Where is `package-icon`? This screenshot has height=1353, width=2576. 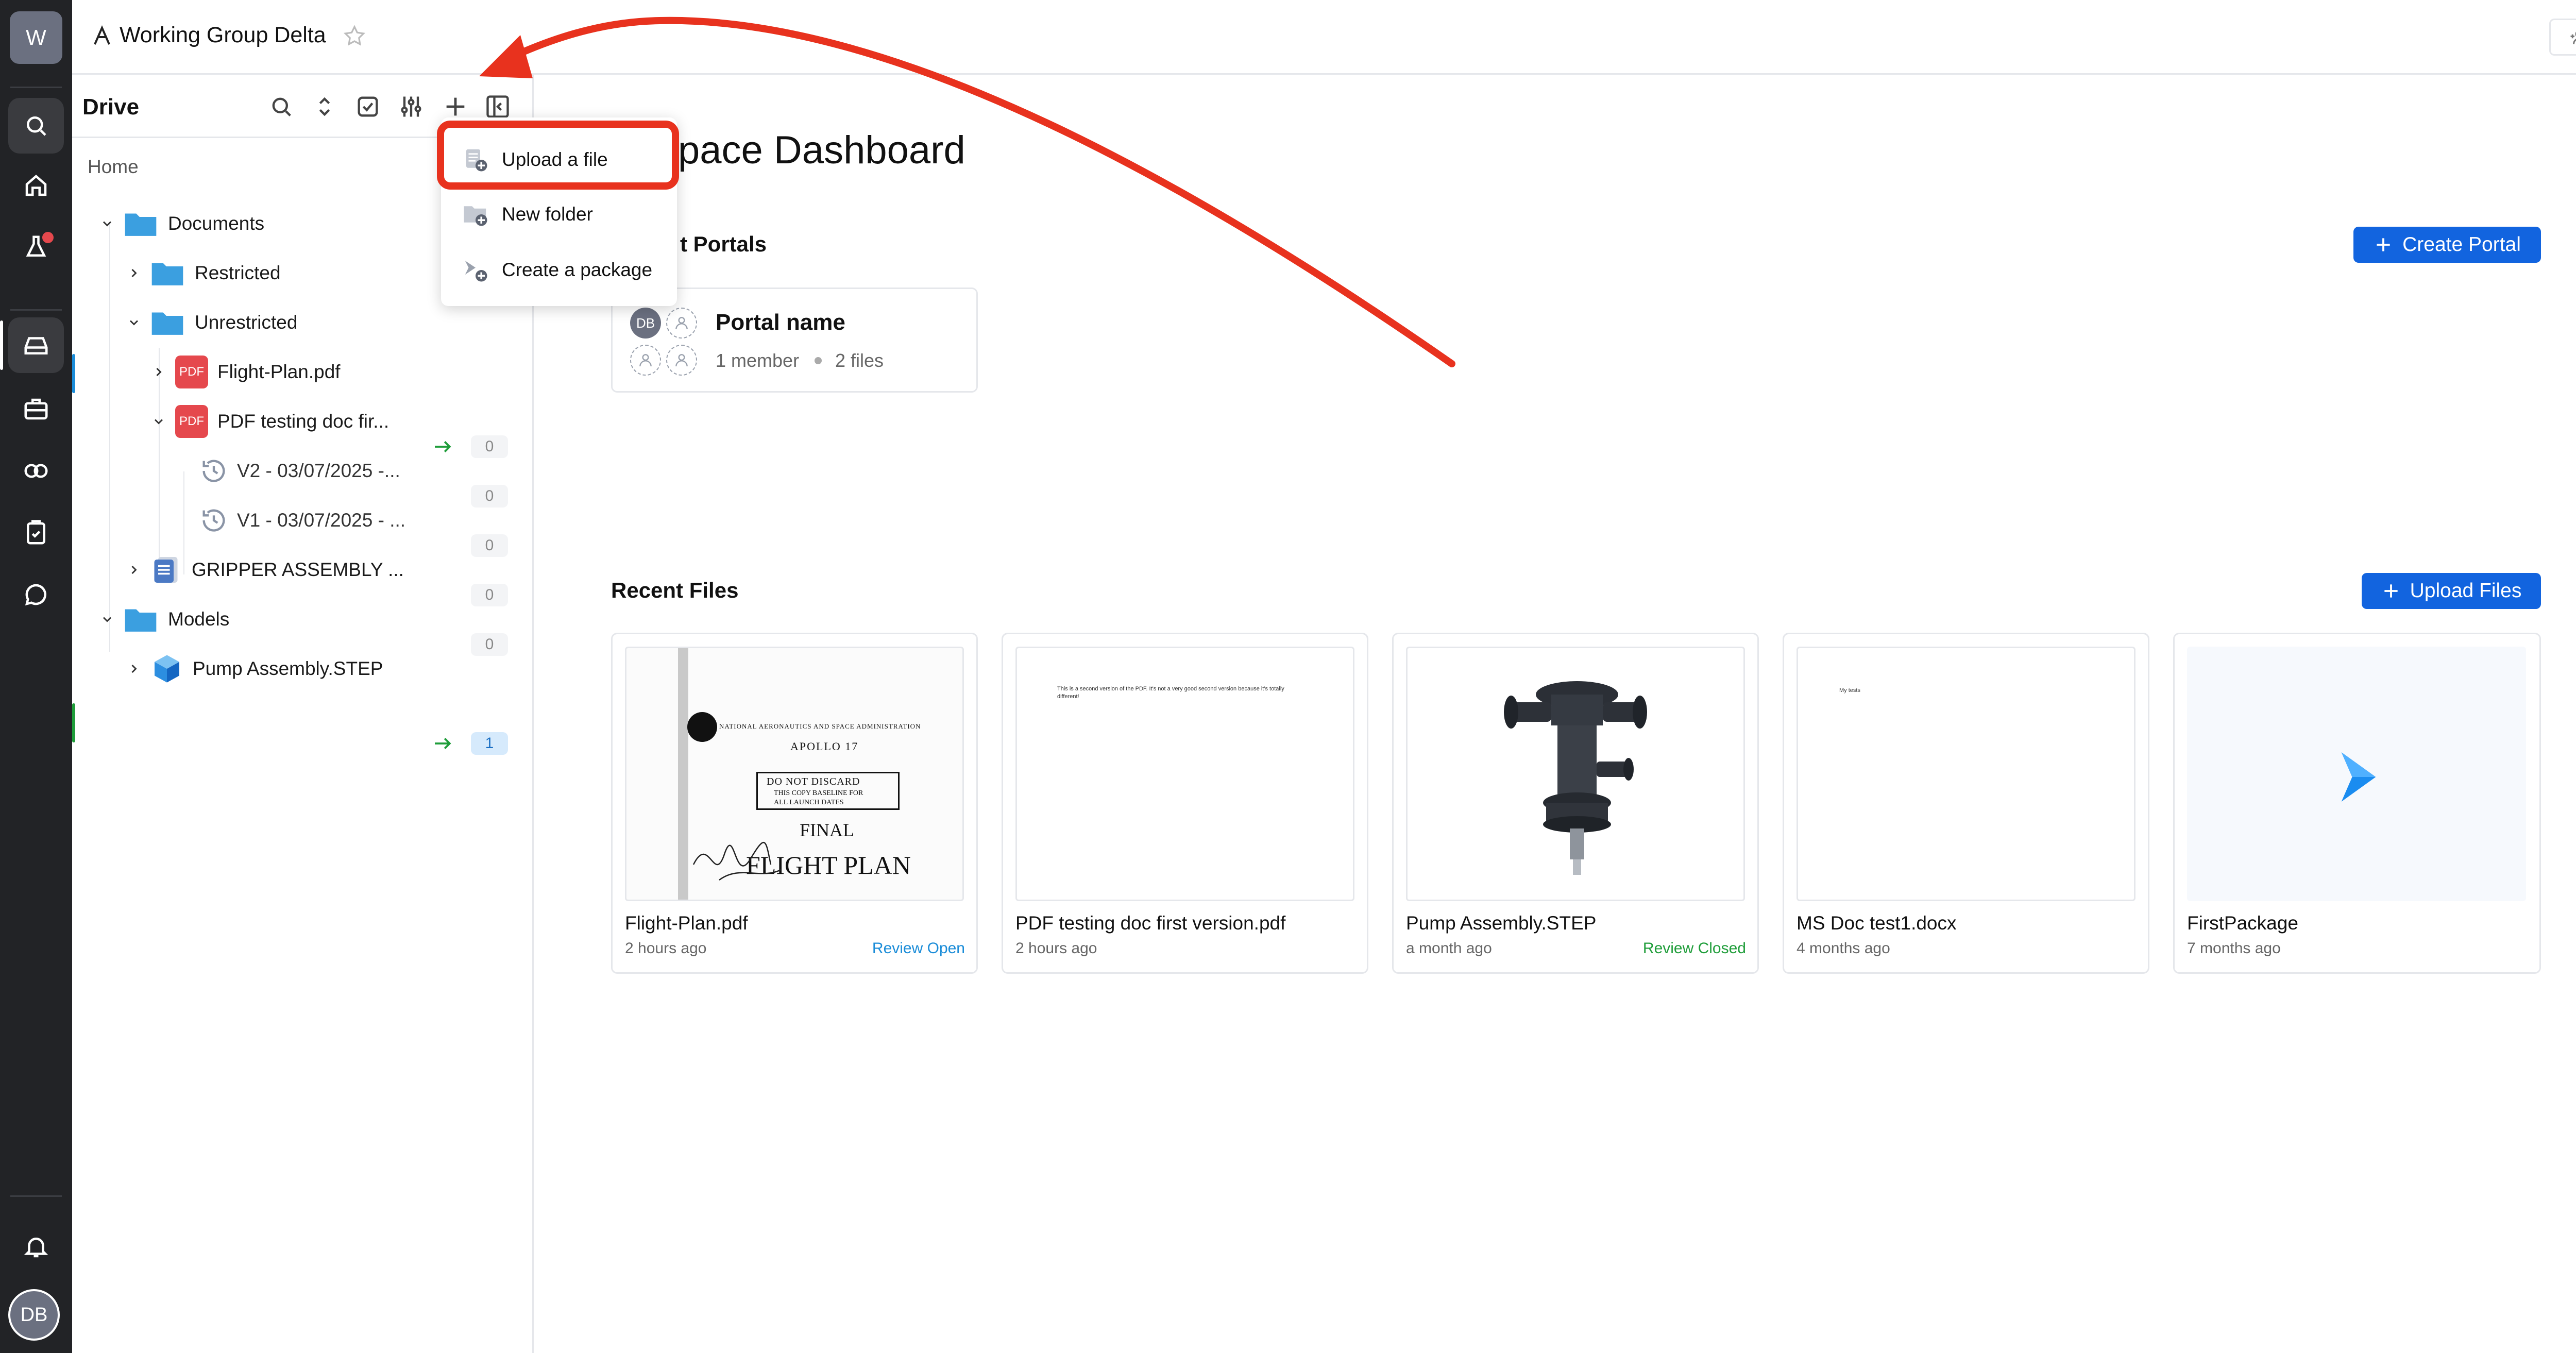 package-icon is located at coordinates (476, 271).